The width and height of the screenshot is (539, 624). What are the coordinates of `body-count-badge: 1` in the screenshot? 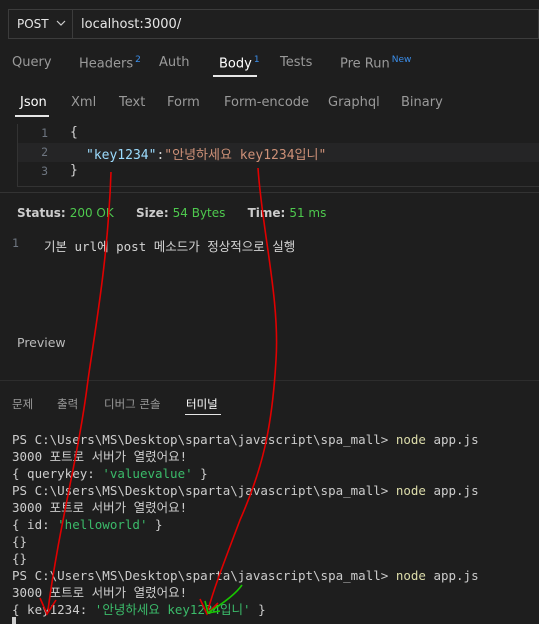 It's located at (256, 60).